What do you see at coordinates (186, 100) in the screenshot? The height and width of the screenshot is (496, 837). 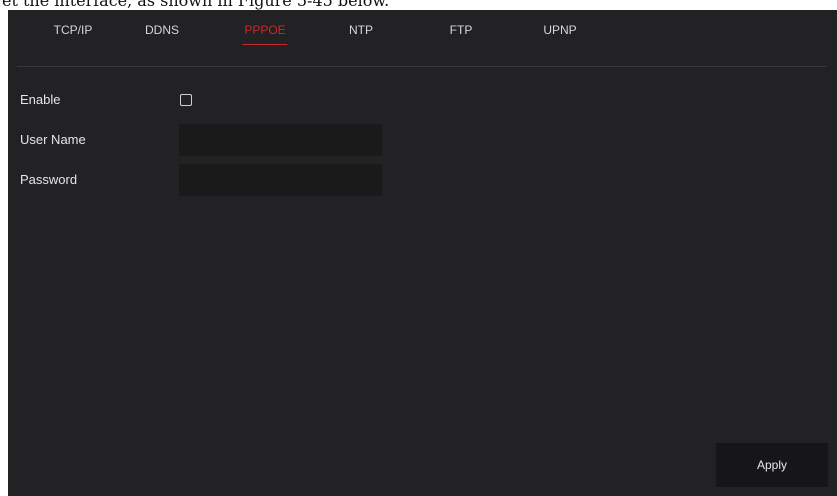 I see `enable-checkbox` at bounding box center [186, 100].